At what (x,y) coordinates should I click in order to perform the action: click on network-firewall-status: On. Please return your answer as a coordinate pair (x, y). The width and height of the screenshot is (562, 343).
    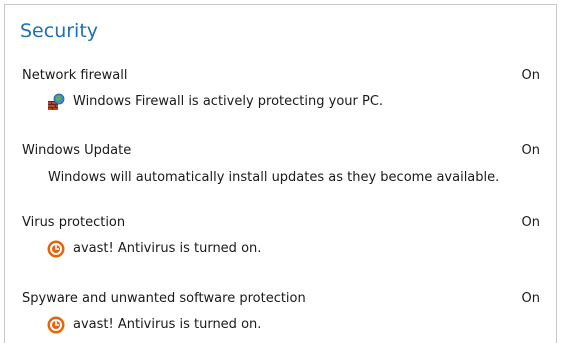
    Looking at the image, I should click on (530, 75).